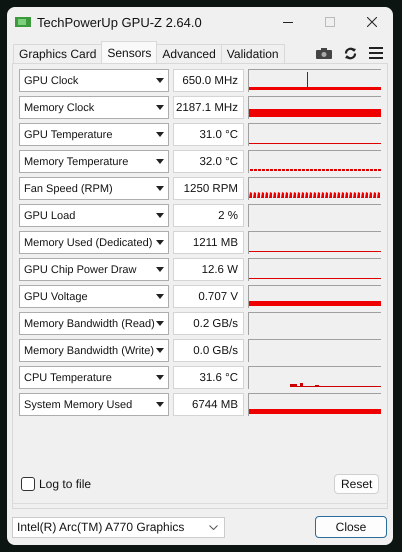 The height and width of the screenshot is (552, 402). I want to click on sensor-name-dropdown: GPU Temperature, so click(94, 134).